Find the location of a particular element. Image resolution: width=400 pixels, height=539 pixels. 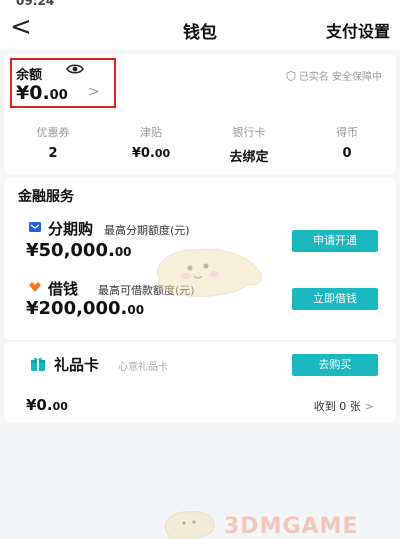

stat-label: 津贴 is located at coordinates (151, 132).